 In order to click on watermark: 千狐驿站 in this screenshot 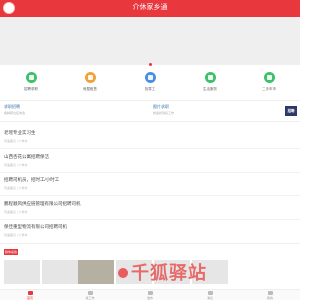, I will do `click(169, 273)`.